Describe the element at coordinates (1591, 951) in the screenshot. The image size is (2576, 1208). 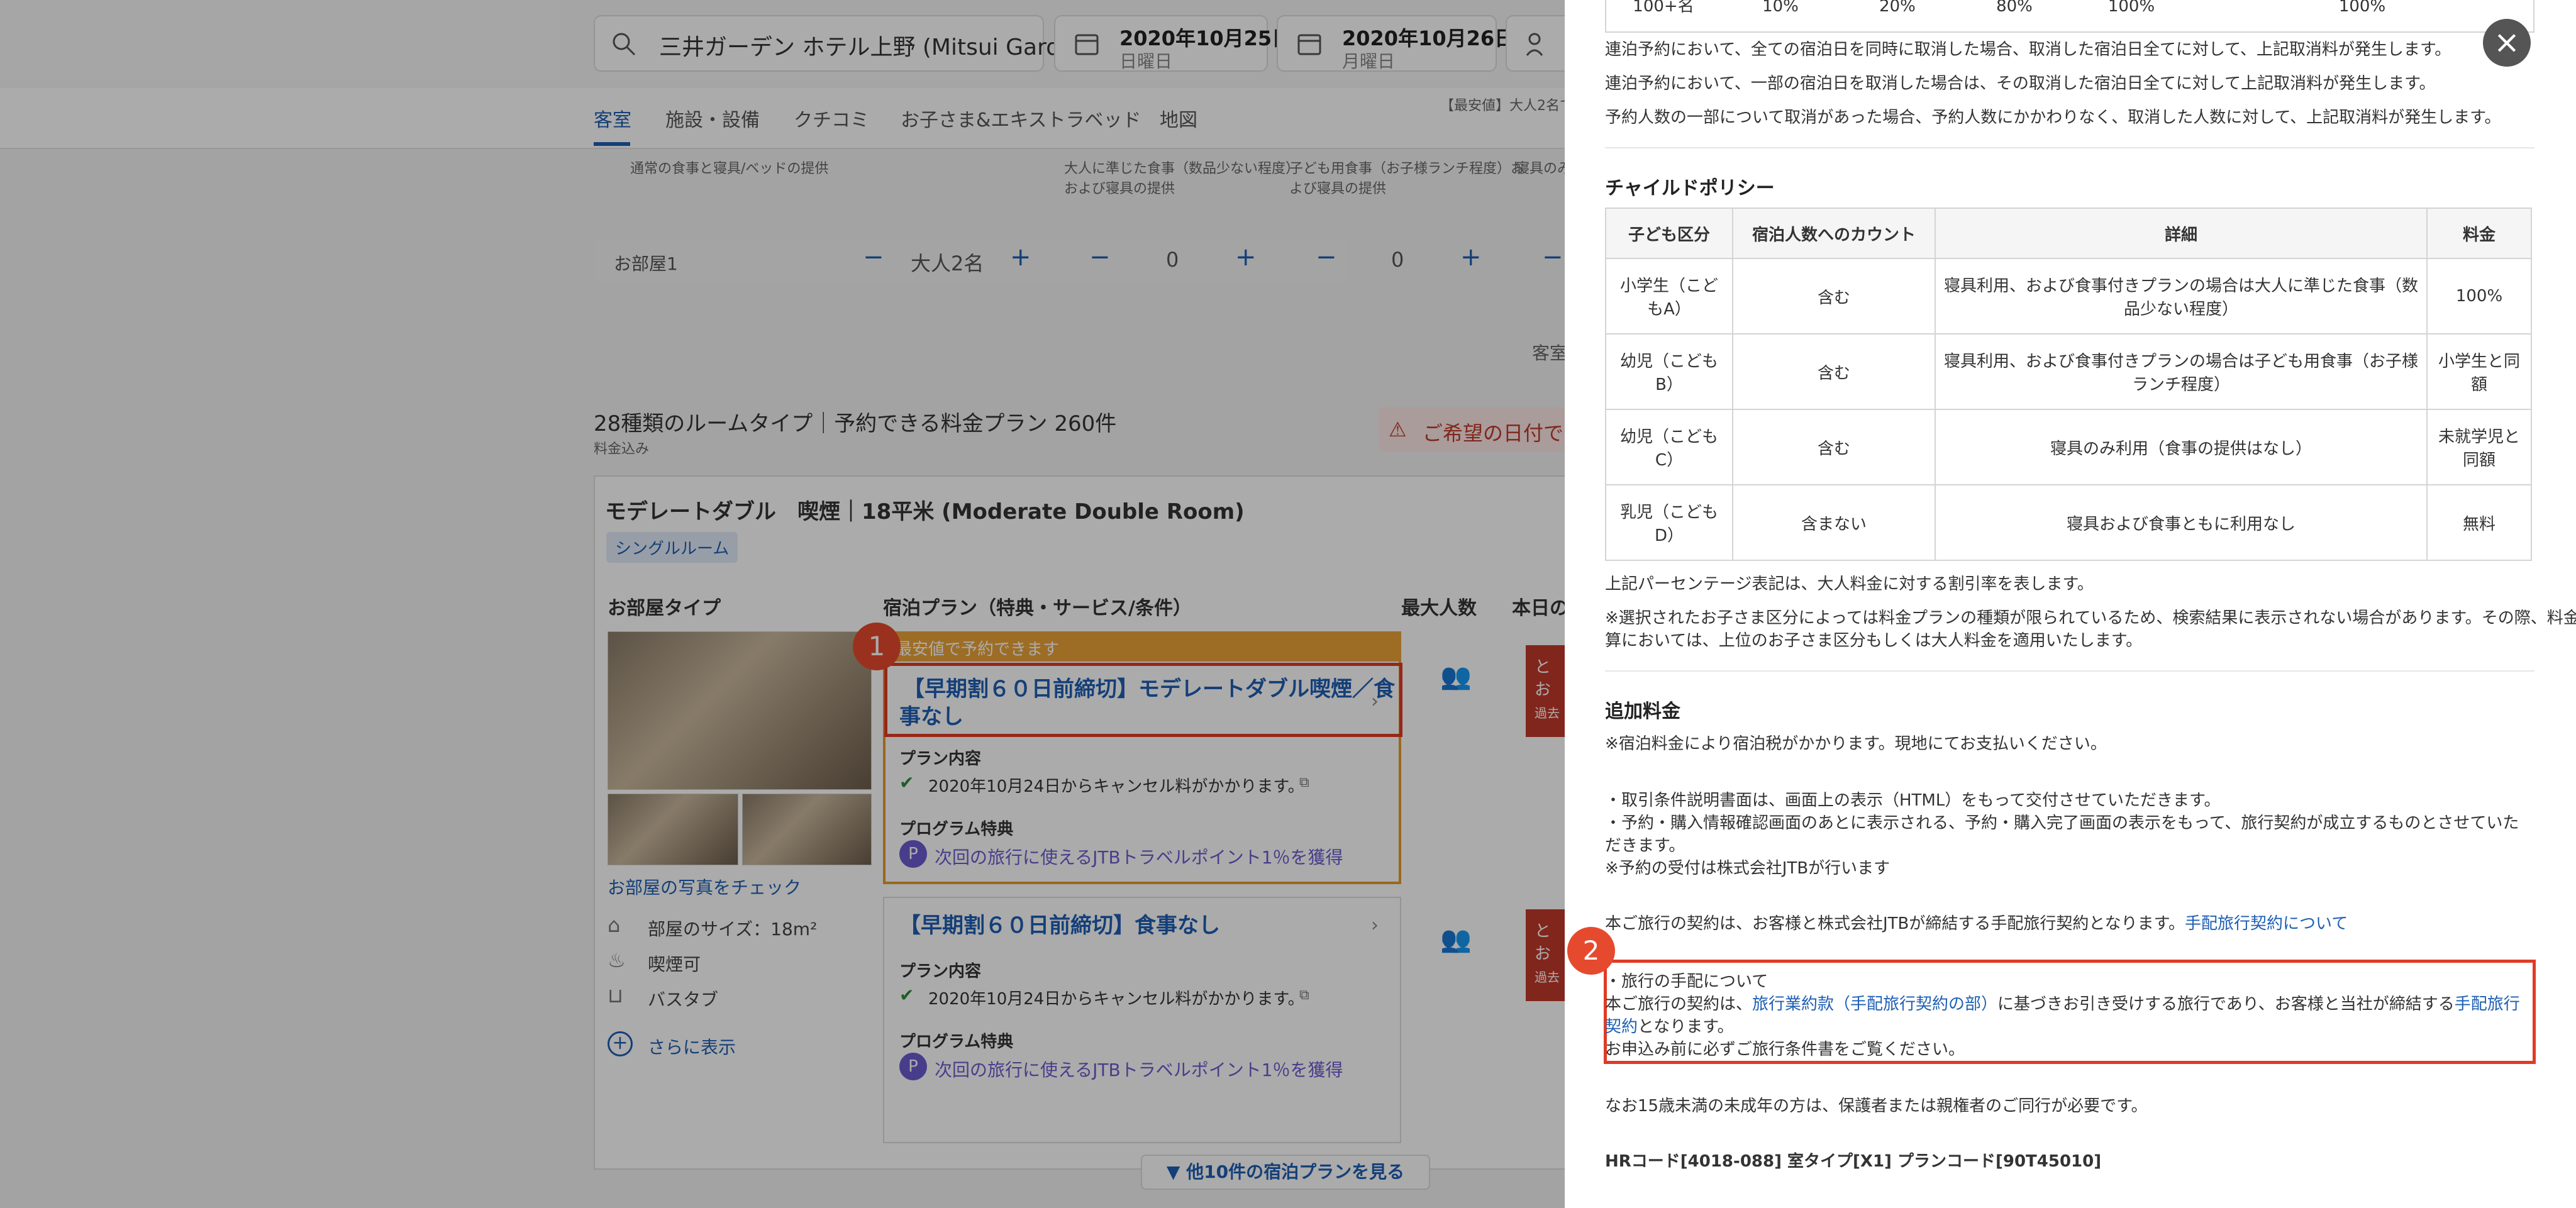
I see `annotation-badge-2: 2` at that location.